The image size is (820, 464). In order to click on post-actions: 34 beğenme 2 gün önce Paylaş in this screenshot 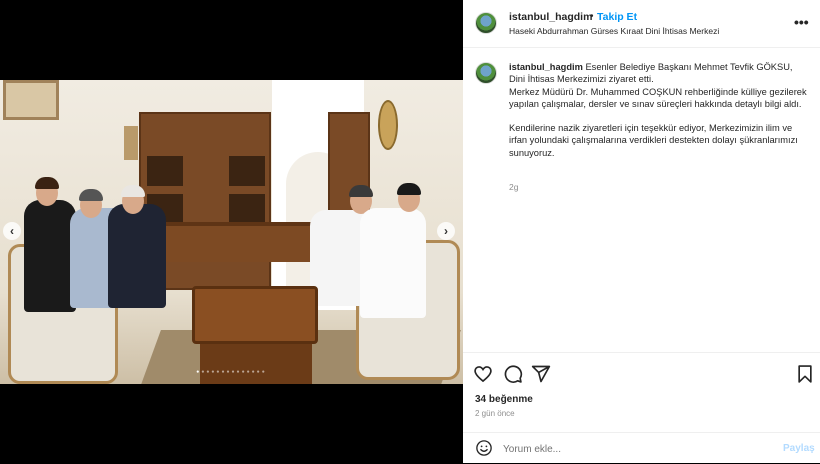, I will do `click(641, 407)`.